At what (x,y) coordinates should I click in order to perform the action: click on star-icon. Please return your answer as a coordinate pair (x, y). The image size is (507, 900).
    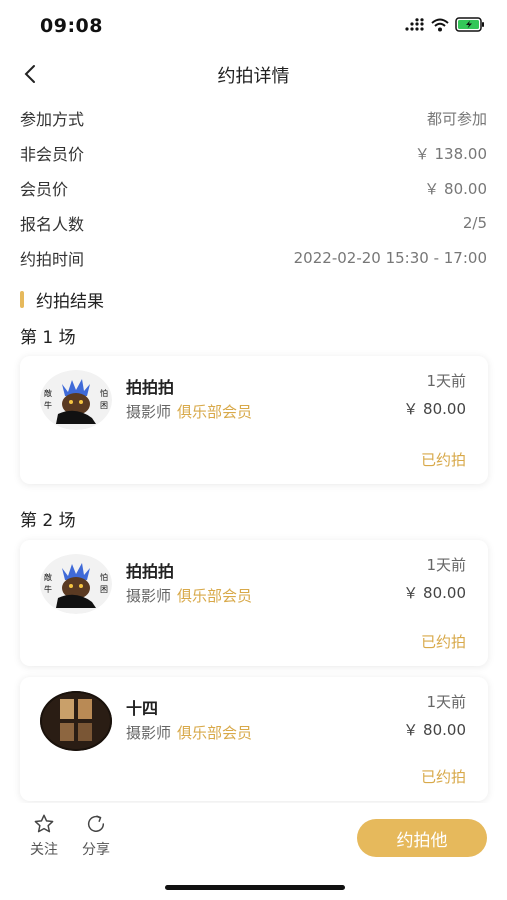
    Looking at the image, I should click on (44, 823).